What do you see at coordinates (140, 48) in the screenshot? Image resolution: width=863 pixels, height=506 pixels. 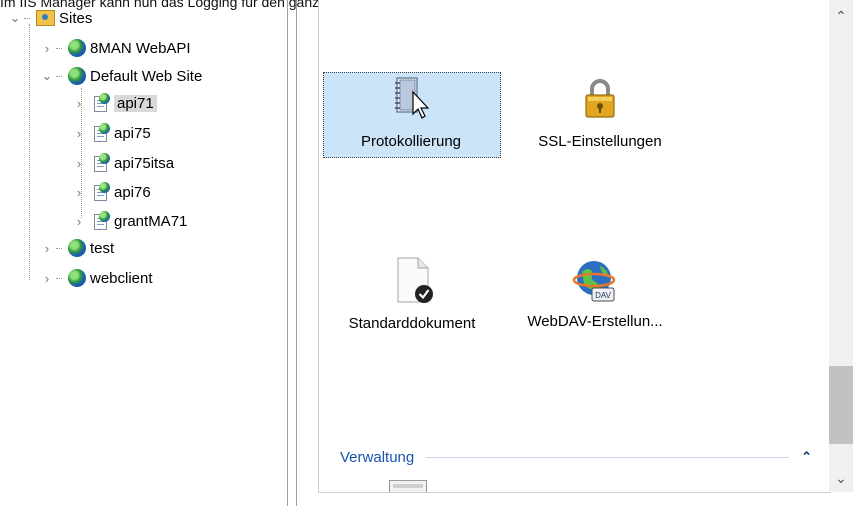 I see `tree-label: 8MAN WebAPI` at bounding box center [140, 48].